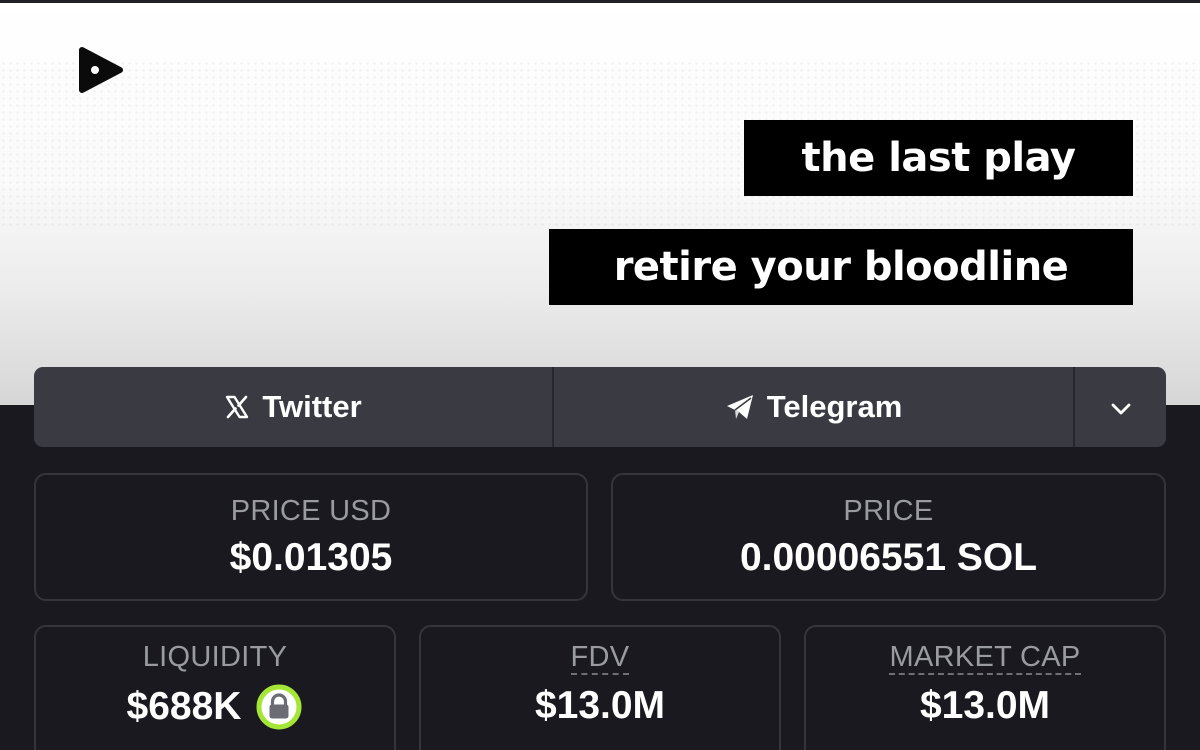  I want to click on telegram-button: Telegram, so click(814, 407).